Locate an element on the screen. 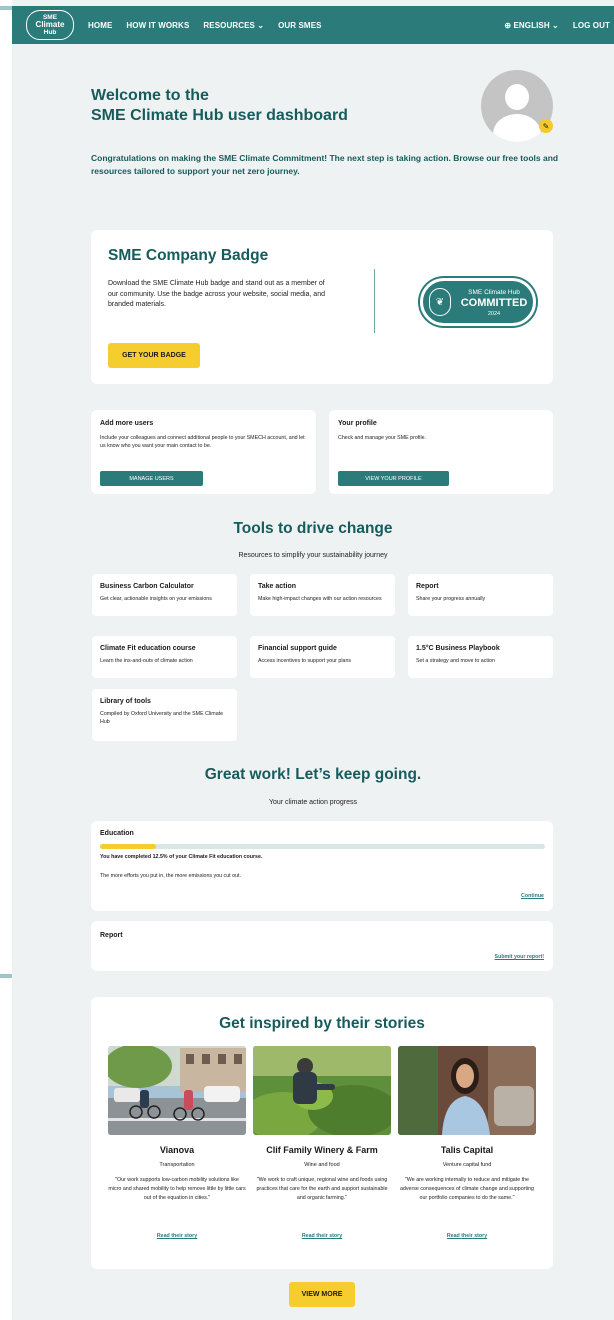 Image resolution: width=614 pixels, height=1320 pixels. badge-status: COMMITTED is located at coordinates (494, 303).